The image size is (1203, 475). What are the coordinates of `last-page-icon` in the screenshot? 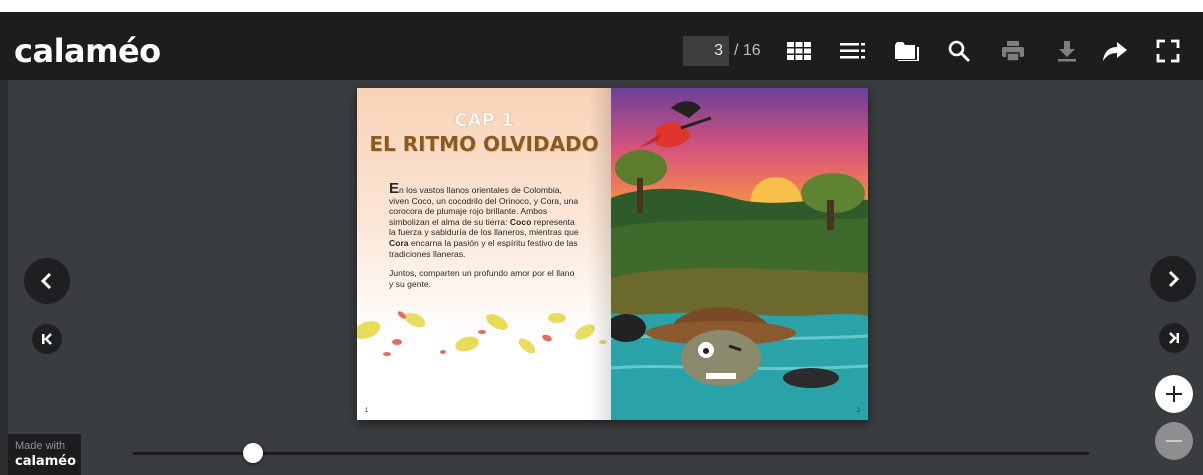 It's located at (1174, 338).